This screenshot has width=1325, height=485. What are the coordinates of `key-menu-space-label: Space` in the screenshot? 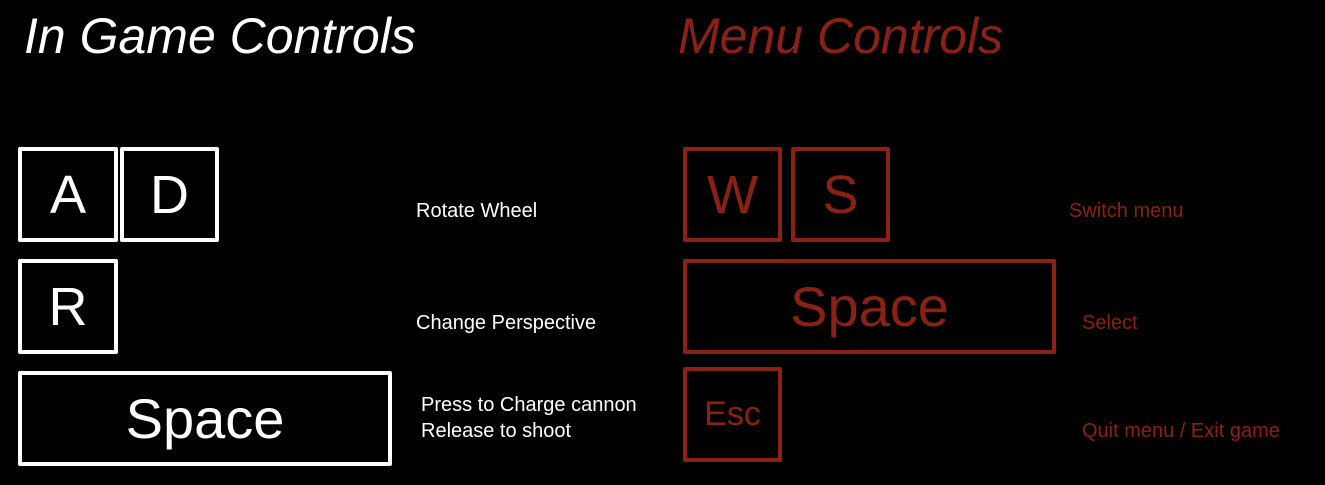 It's located at (869, 306).